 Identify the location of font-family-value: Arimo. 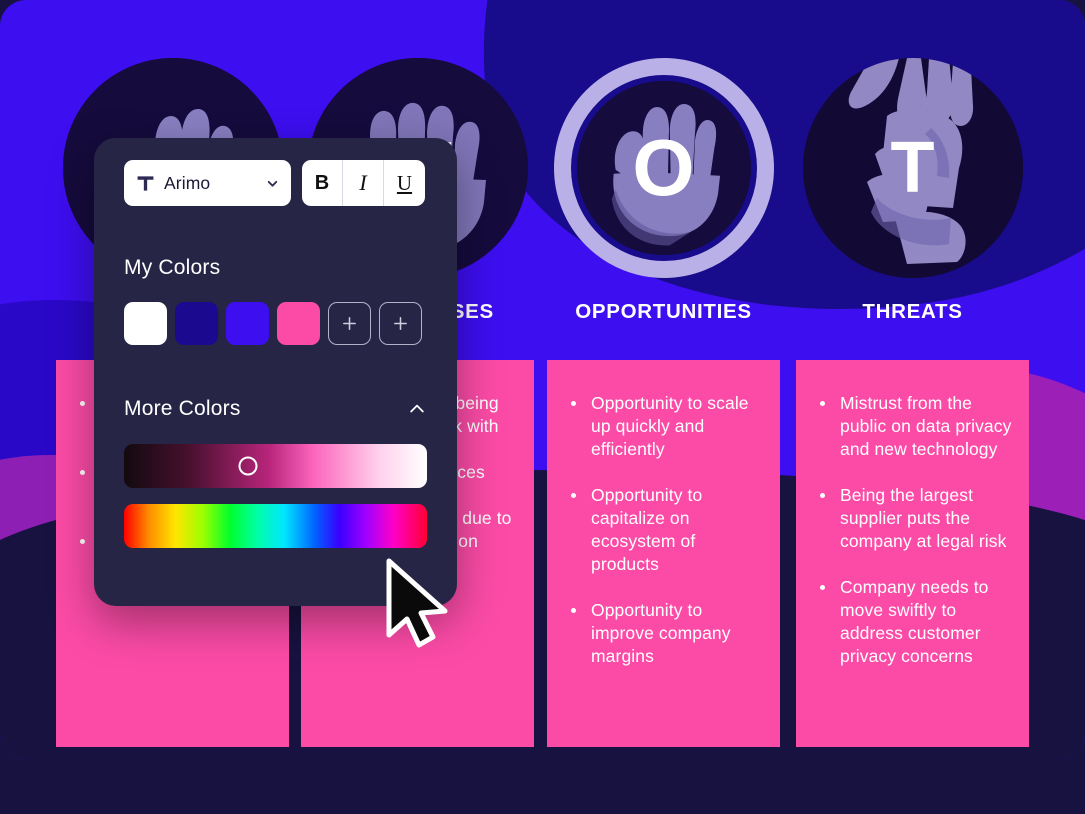
(187, 182).